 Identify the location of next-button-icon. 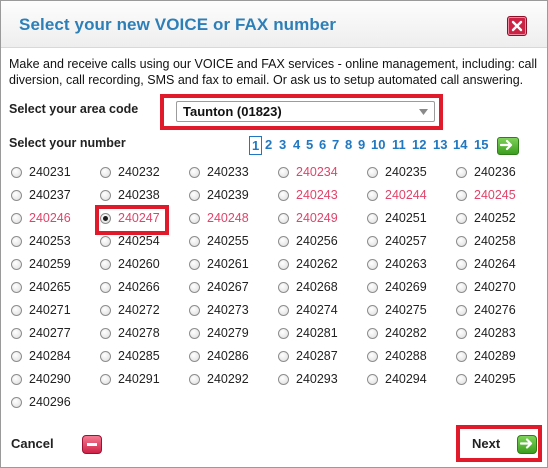
(527, 444).